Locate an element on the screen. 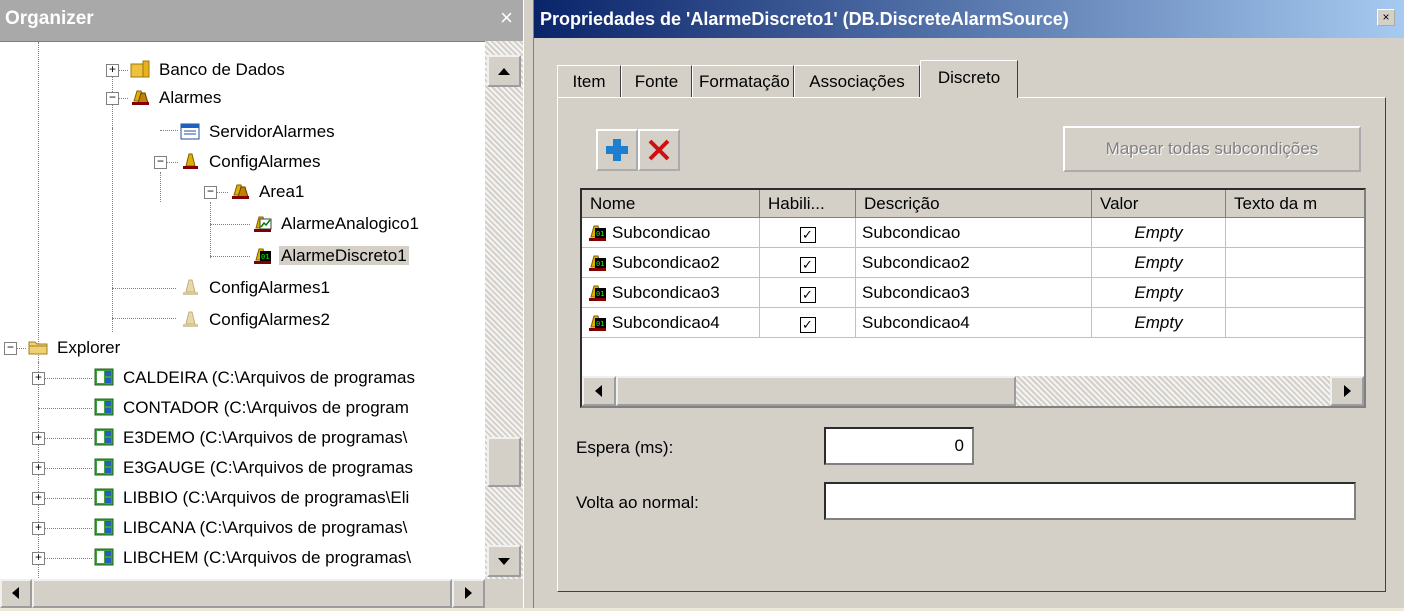  table-row-name: 01 Subcondicao2 is located at coordinates (671, 263).